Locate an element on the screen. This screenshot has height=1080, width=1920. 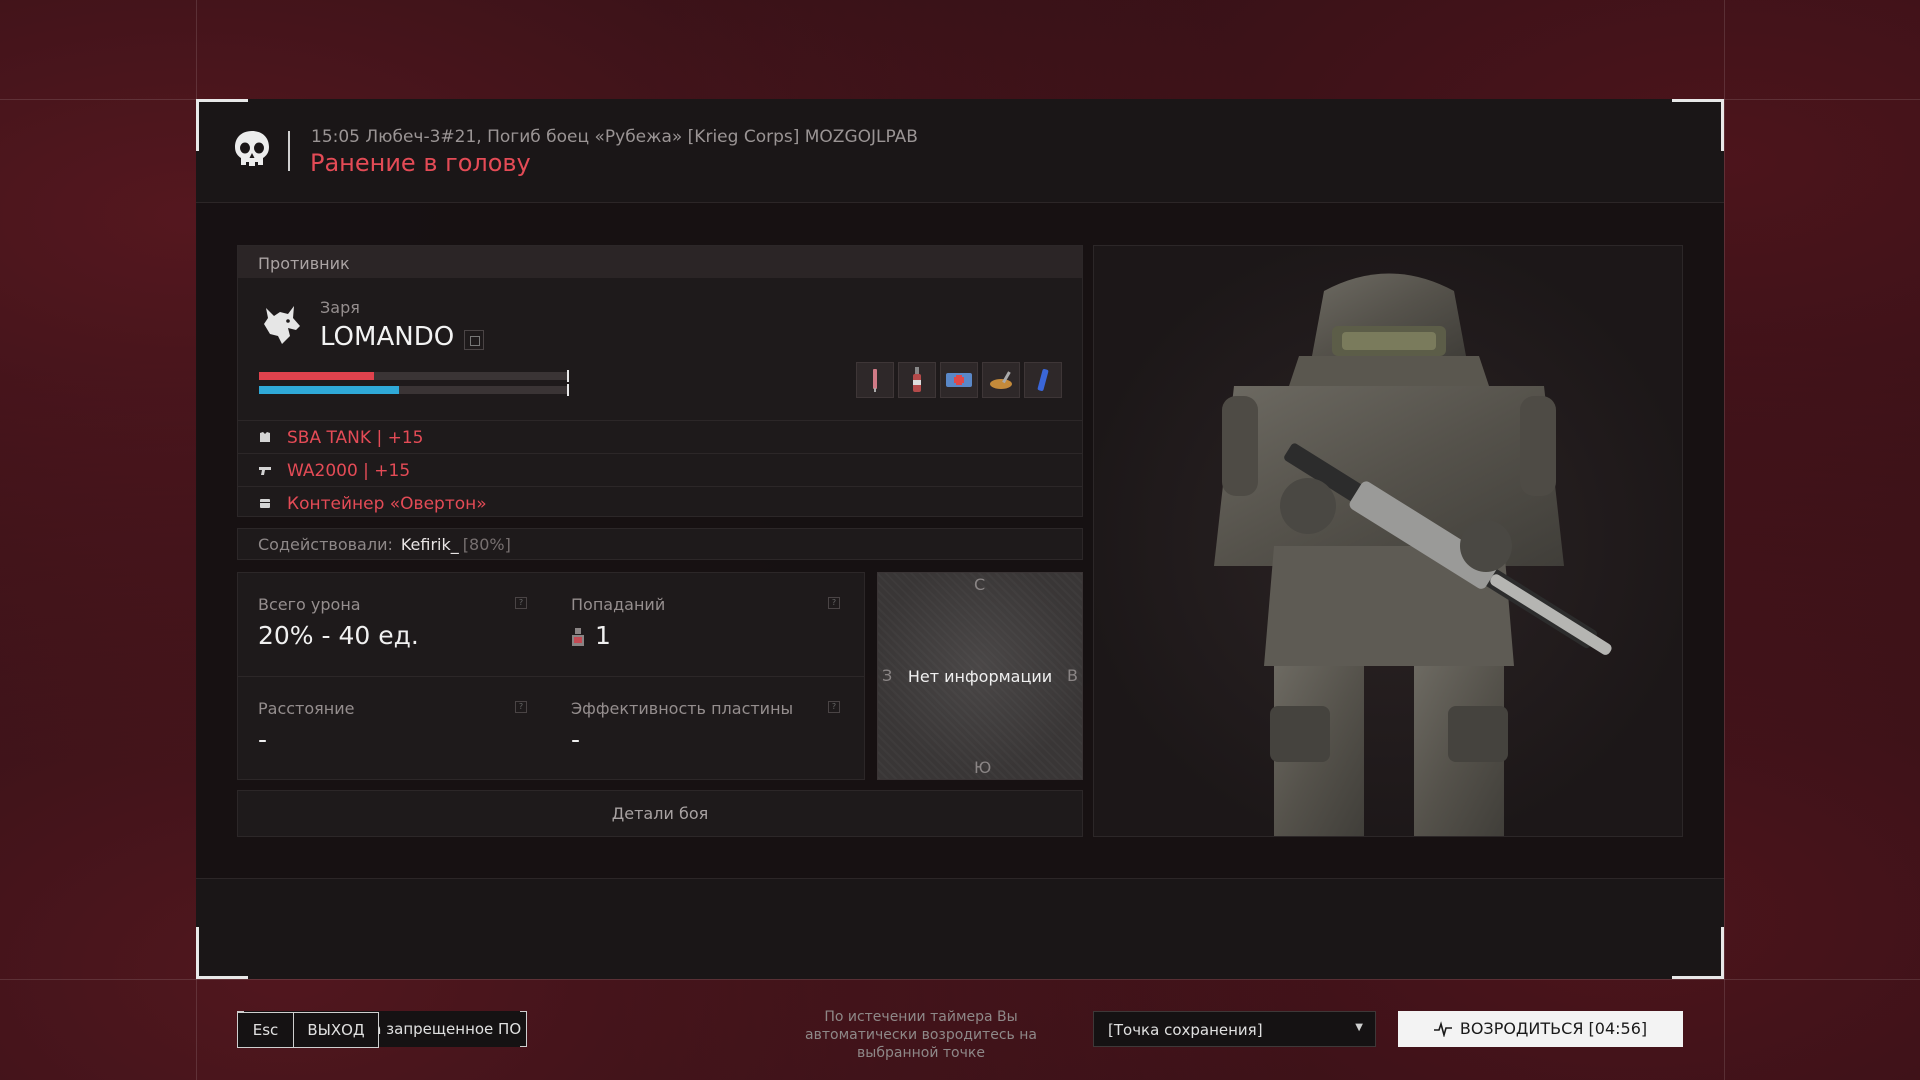
stat-total-damage: Всего урона 20% - 40 ед. ? is located at coordinates (394, 624).